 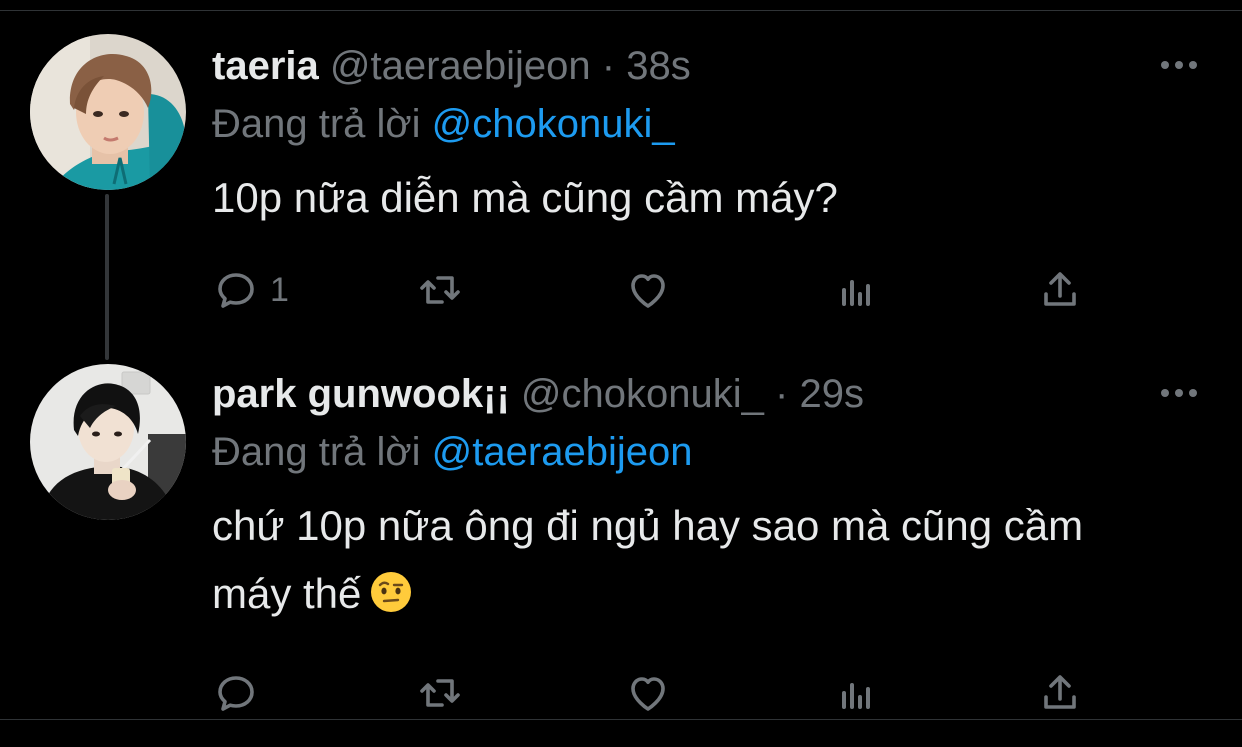 I want to click on display-name: taeria, so click(x=265, y=66).